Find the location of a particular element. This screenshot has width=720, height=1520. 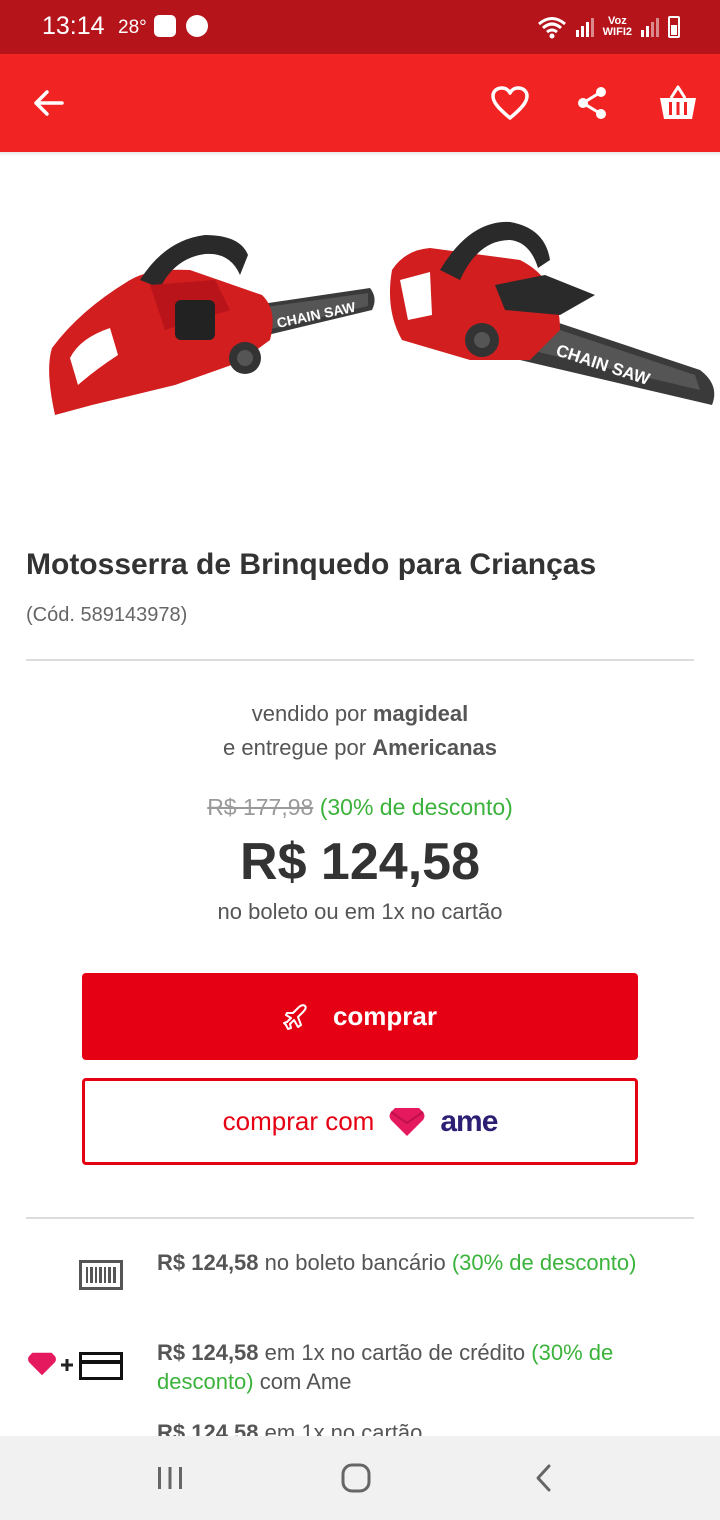

payment-discount: (30% de desconto) is located at coordinates (544, 1262).